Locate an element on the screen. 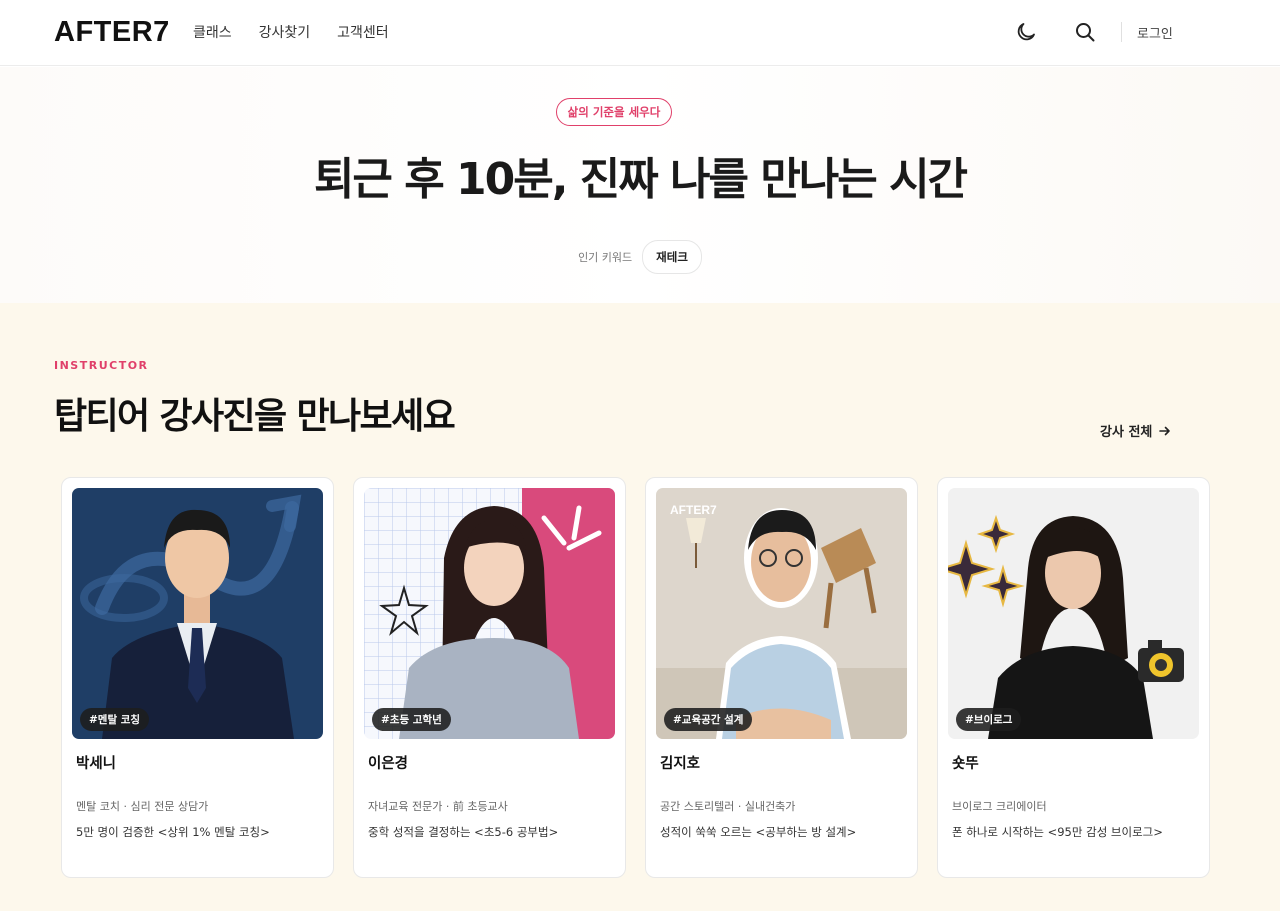 This screenshot has width=1280, height=911. instructor-role: 멘탈 코치 · 심리 전문 상담가 is located at coordinates (142, 806).